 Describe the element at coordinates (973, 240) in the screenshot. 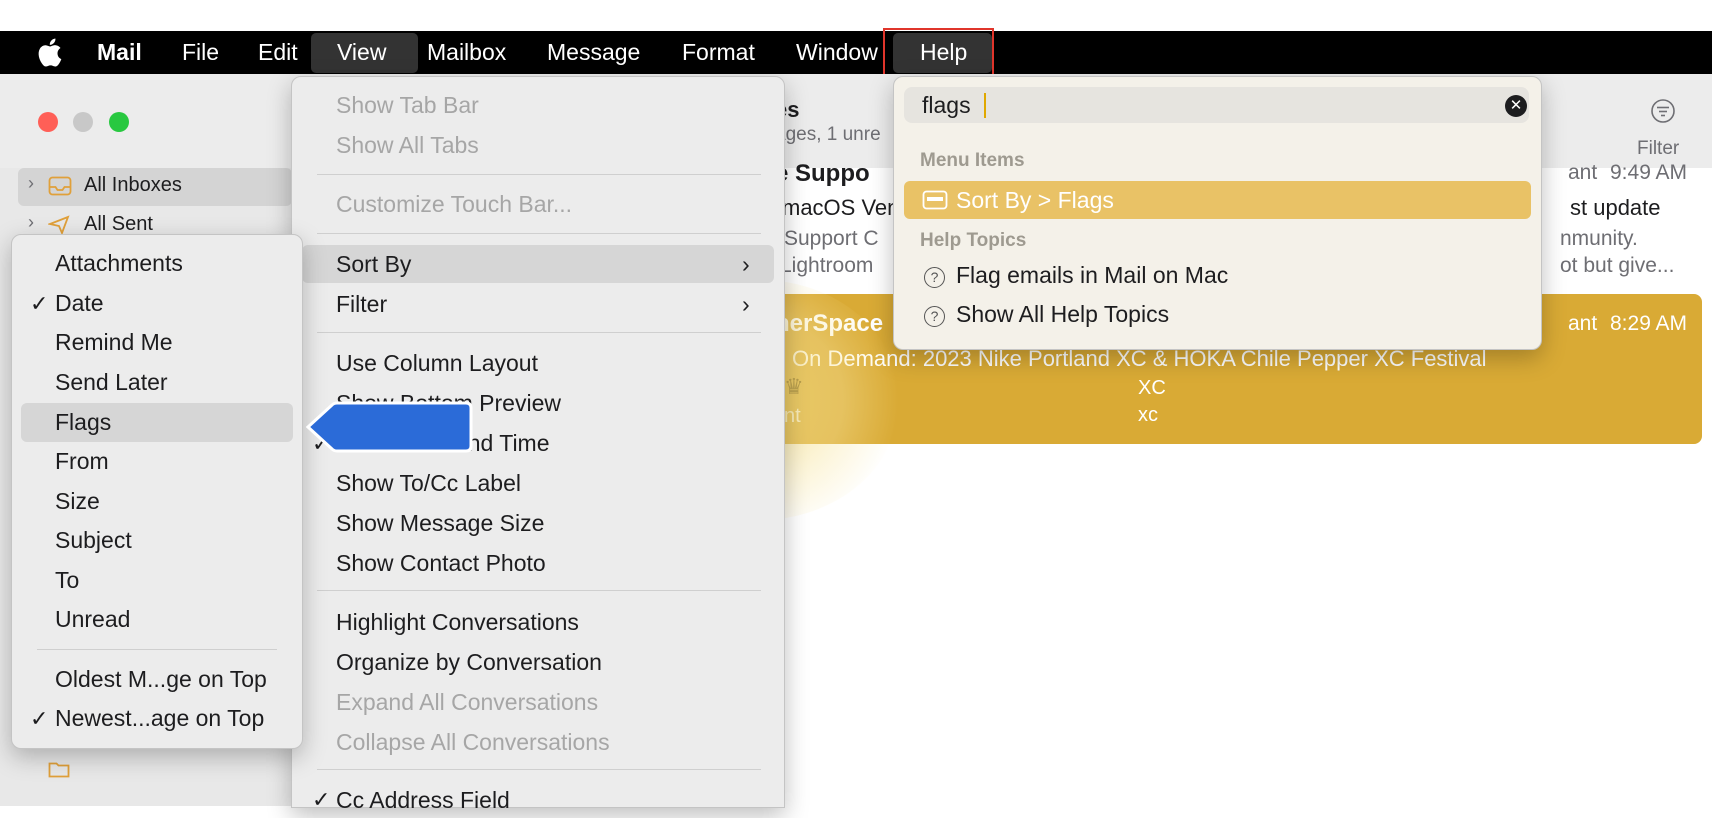

I see `section-help-topics: Help Topics` at that location.